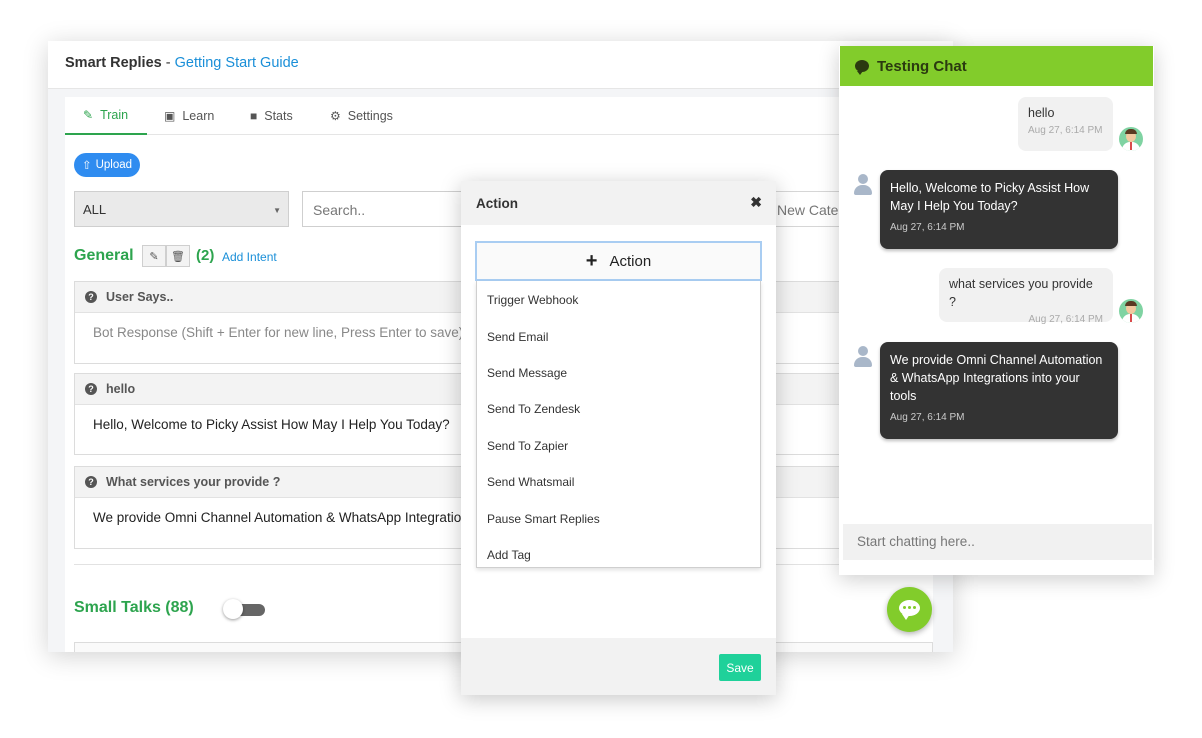  Describe the element at coordinates (543, 519) in the screenshot. I see `action-item-pause-smart-replies: Pause Smart Replies` at that location.